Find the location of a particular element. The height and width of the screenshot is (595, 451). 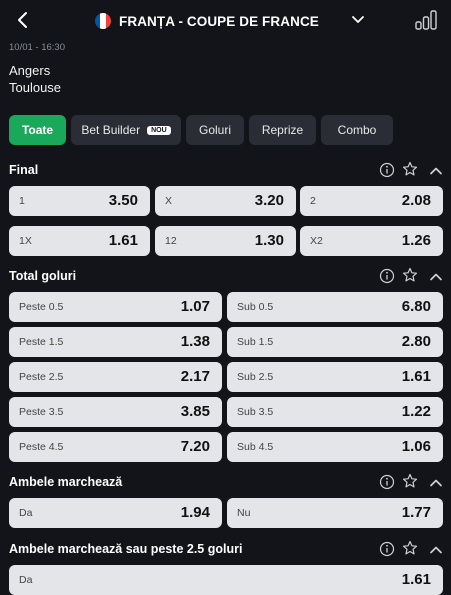

odd-label: Peste 4.5 is located at coordinates (41, 447).